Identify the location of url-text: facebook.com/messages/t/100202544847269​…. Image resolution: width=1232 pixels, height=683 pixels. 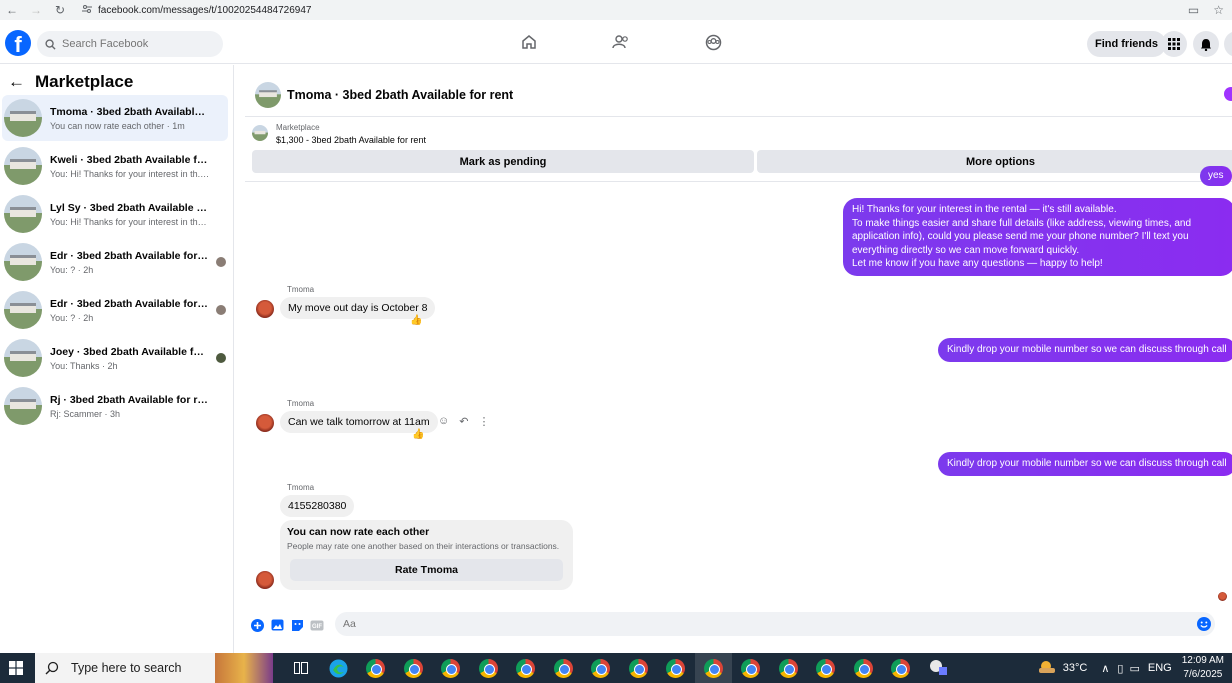
(205, 10).